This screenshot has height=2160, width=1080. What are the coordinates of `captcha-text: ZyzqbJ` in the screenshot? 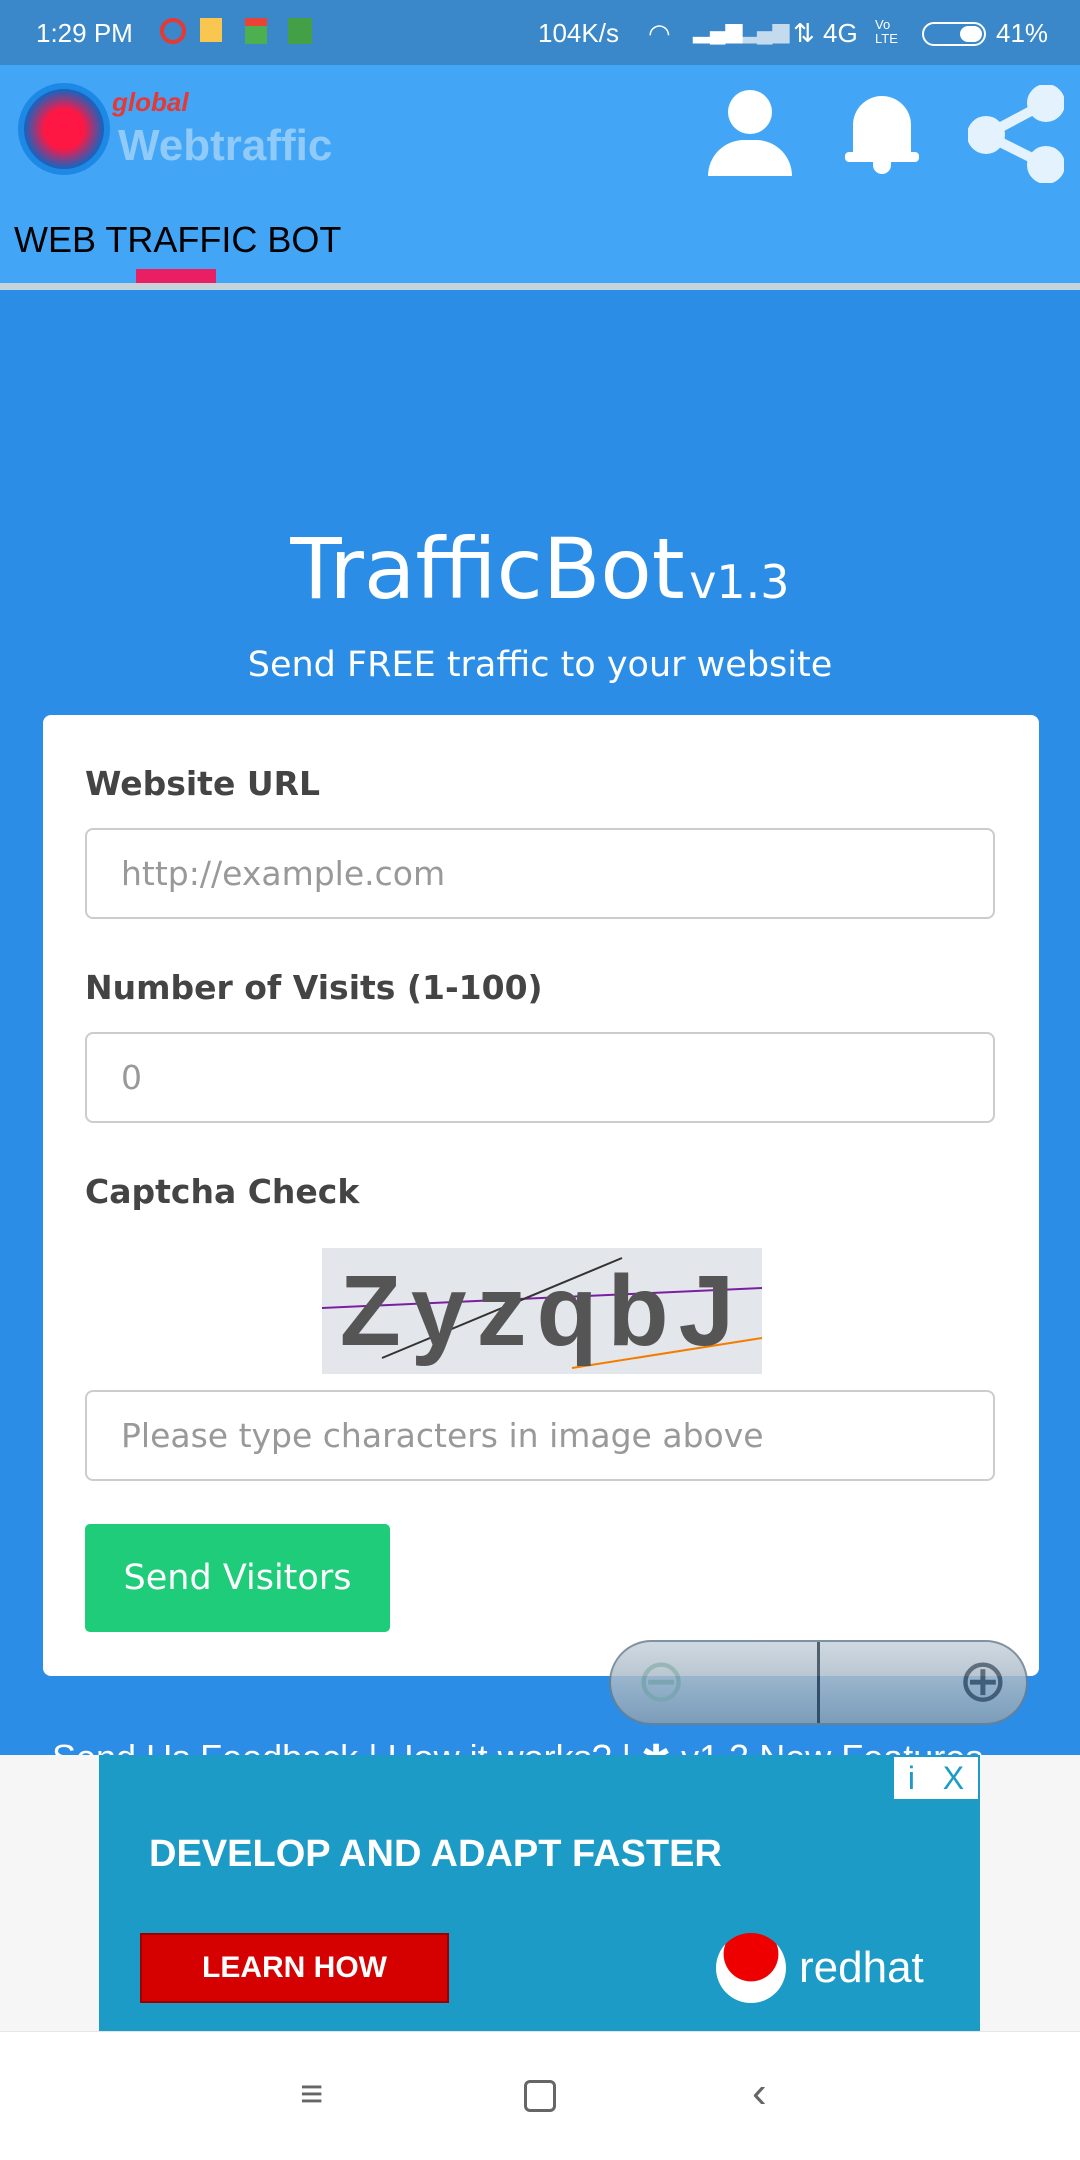 It's located at (542, 1311).